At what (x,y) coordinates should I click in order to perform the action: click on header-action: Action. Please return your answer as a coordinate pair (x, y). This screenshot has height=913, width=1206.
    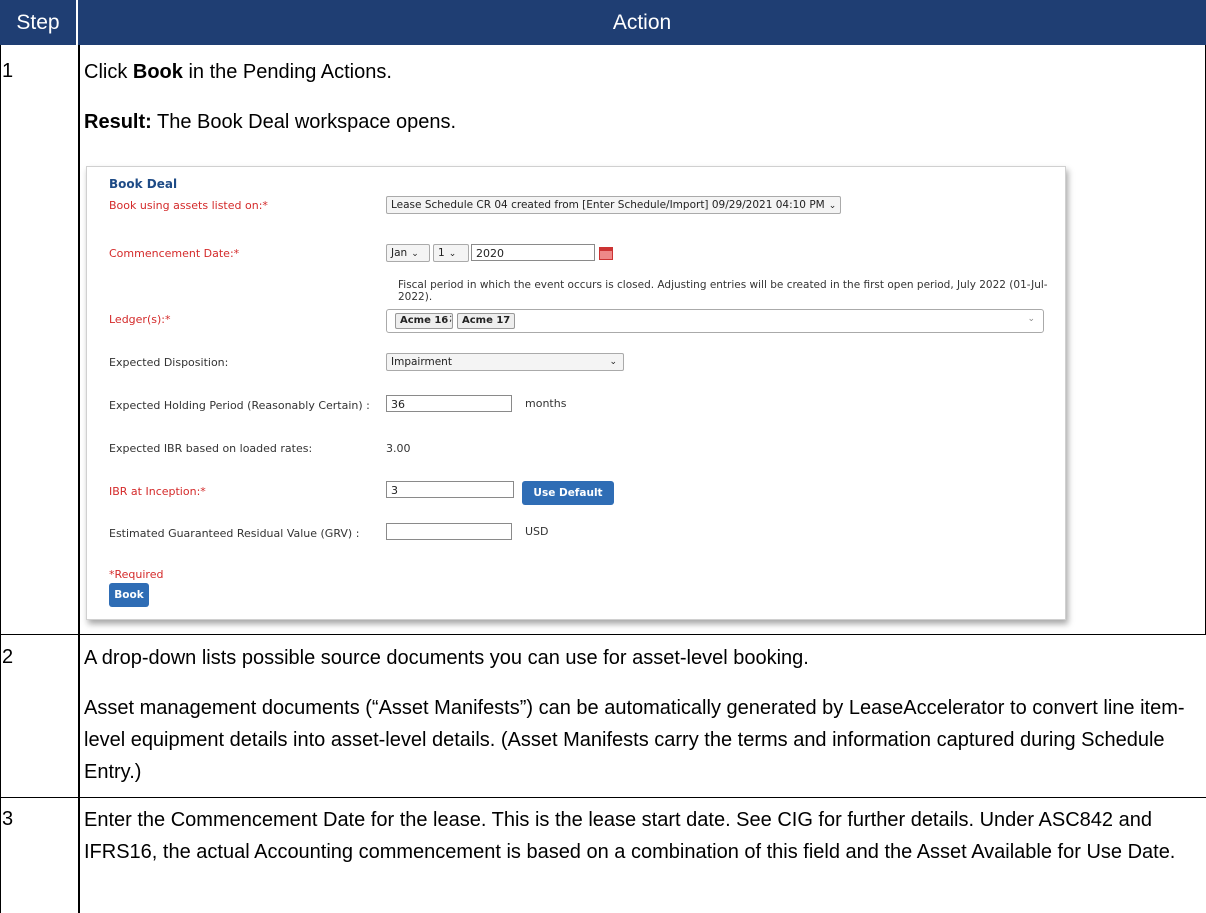
    Looking at the image, I should click on (642, 22).